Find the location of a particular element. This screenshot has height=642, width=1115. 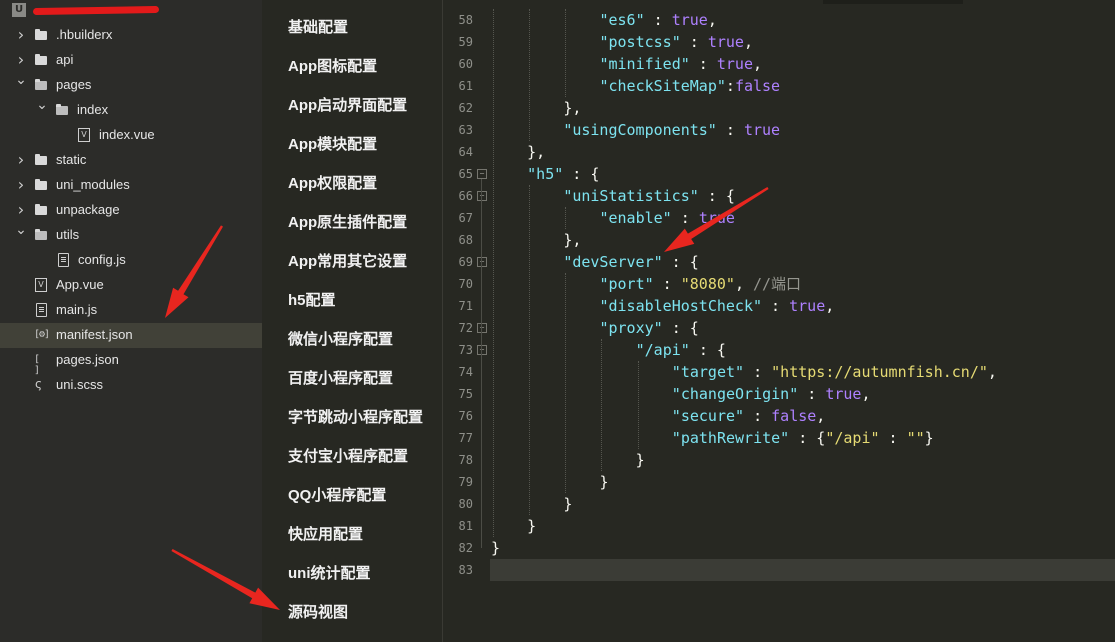

tree-item-manifest-json: [⚙] manifest.json is located at coordinates (131, 335).